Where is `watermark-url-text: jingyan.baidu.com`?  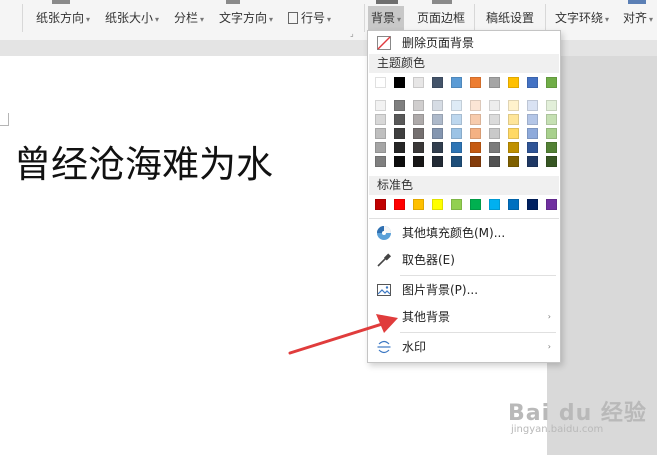
watermark-url-text: jingyan.baidu.com is located at coordinates (557, 429).